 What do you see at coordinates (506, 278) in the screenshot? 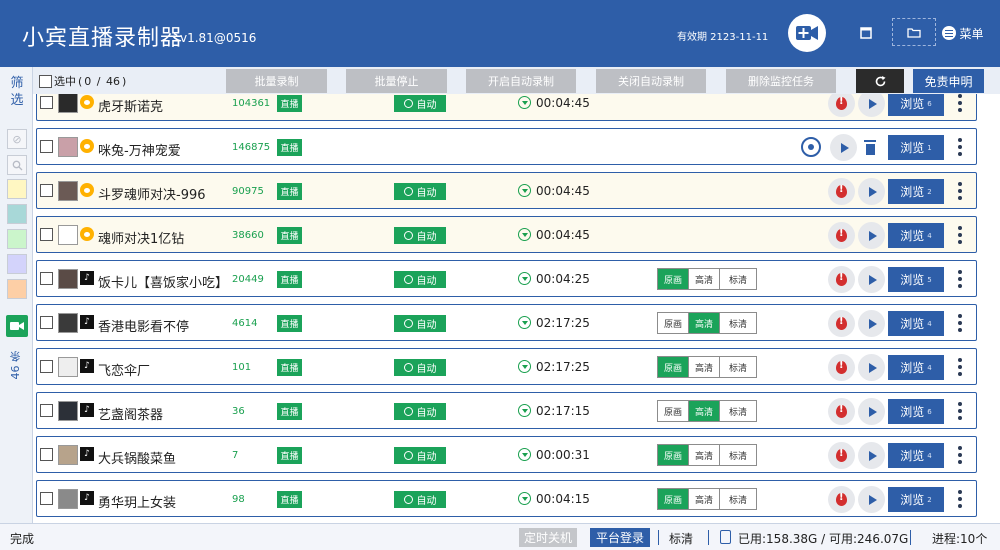
I see `stream-row: ♪ 饭卡儿【喜饭家小吃】20449 直播 自动 00:04:25 原画高清标清 浏览5` at bounding box center [506, 278].